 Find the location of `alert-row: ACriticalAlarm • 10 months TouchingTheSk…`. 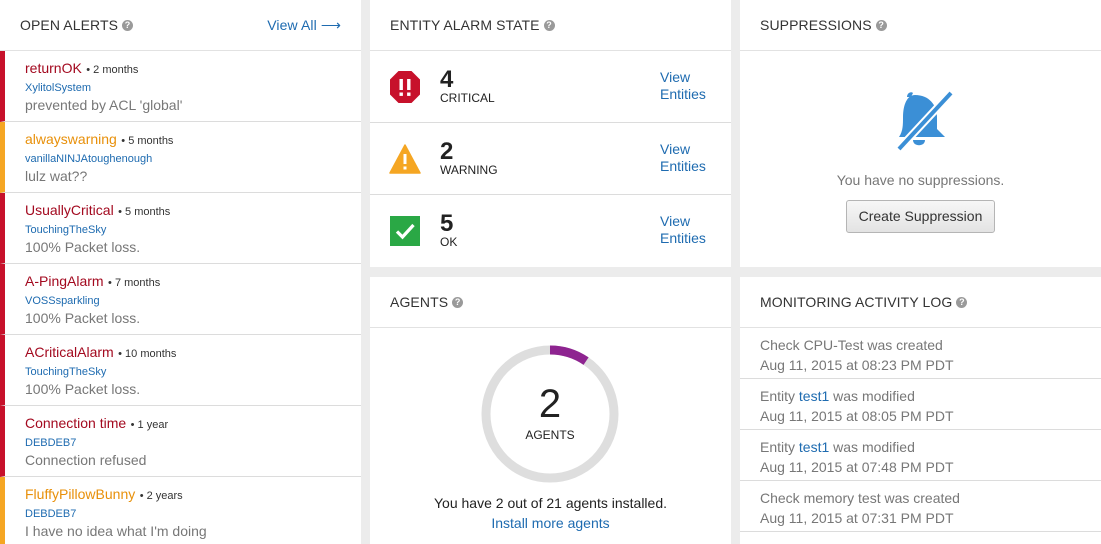

alert-row: ACriticalAlarm • 10 months TouchingTheSk… is located at coordinates (180, 370).